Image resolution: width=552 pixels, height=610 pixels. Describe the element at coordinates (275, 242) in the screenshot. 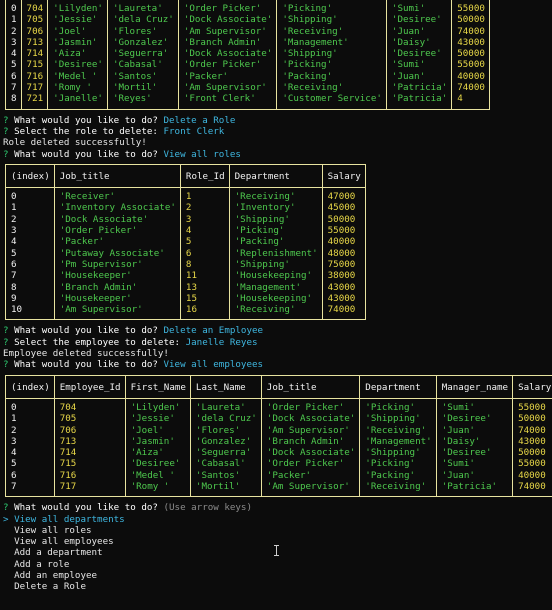

I see `table-cell: 'Packing'` at that location.